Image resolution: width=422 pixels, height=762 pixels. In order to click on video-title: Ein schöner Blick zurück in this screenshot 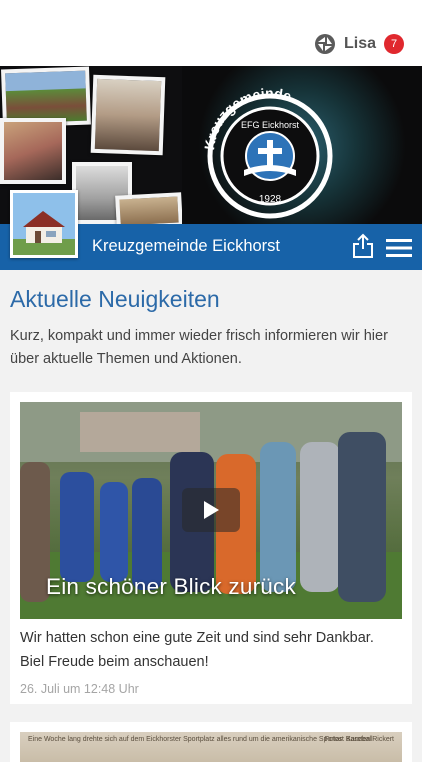, I will do `click(171, 586)`.